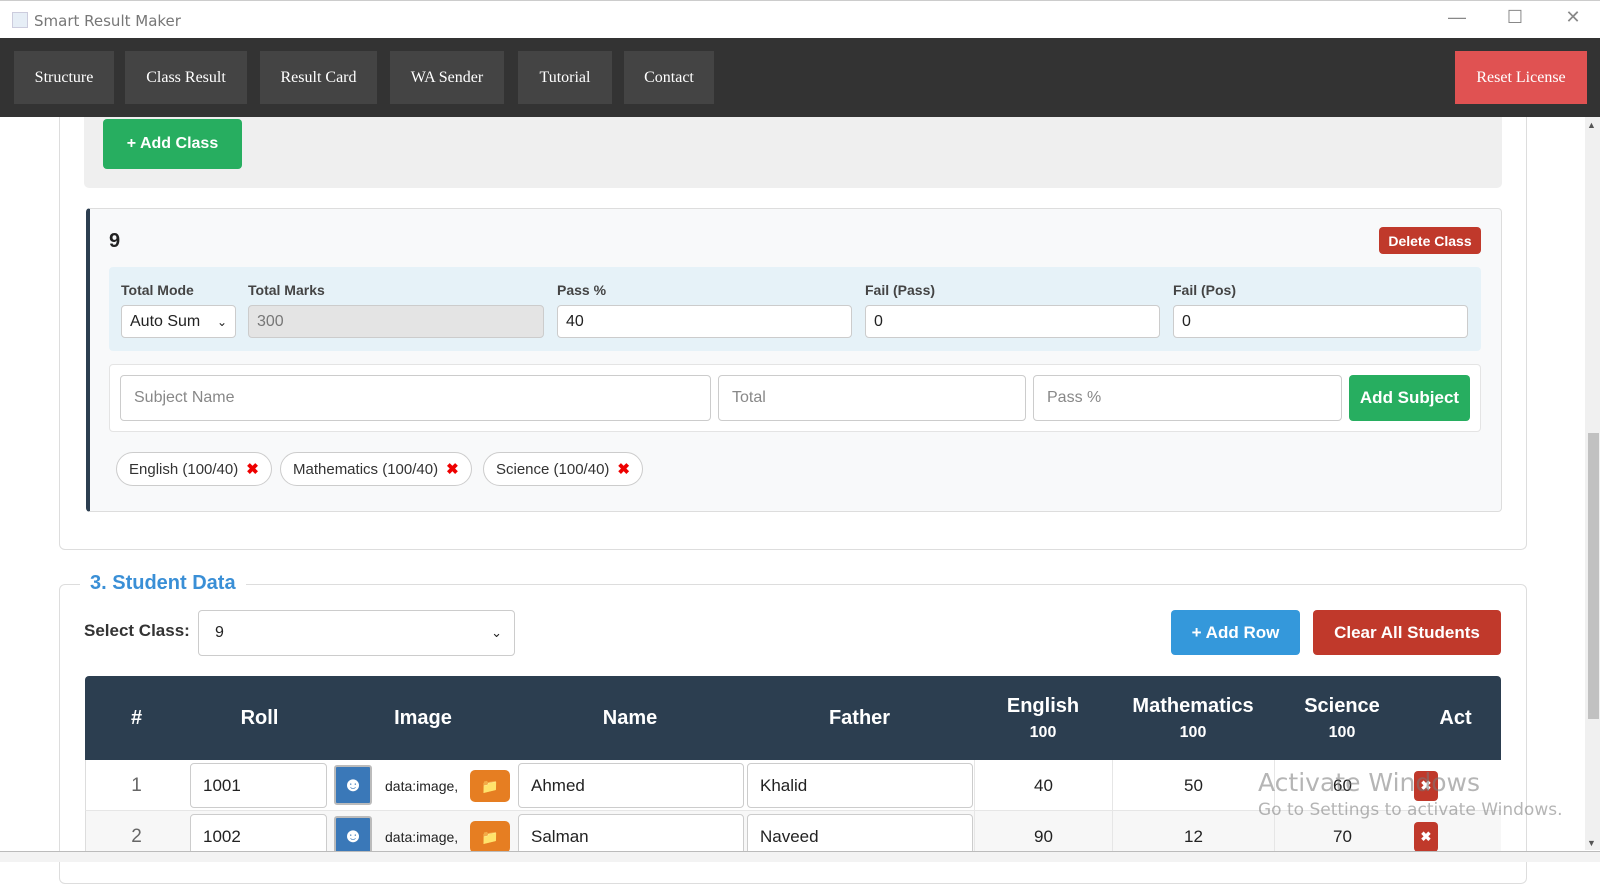 This screenshot has height=884, width=1600. I want to click on header-num: #, so click(136, 718).